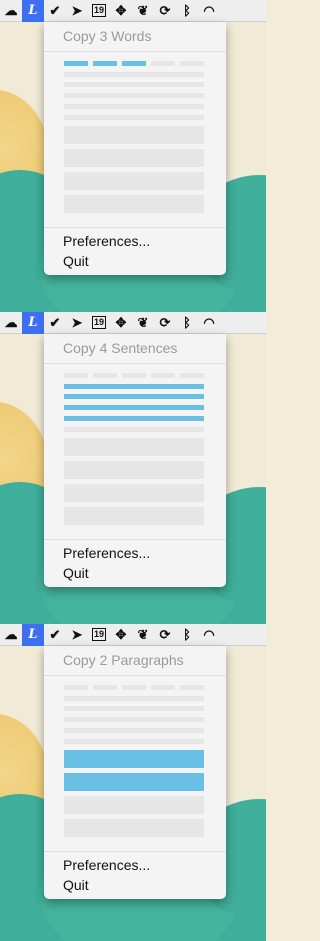 The height and width of the screenshot is (941, 320). What do you see at coordinates (107, 36) in the screenshot?
I see `copy-menu-title: Copy 3 Words` at bounding box center [107, 36].